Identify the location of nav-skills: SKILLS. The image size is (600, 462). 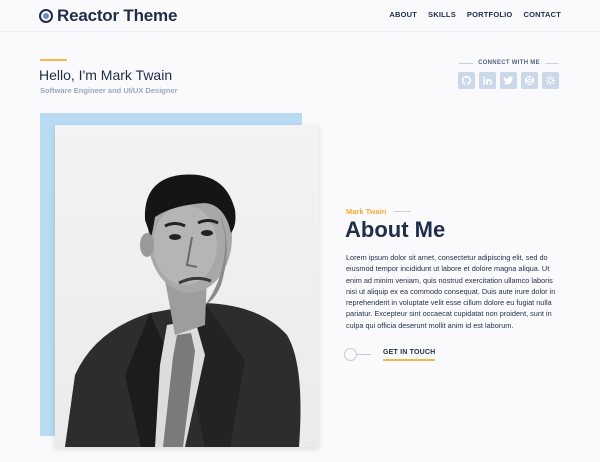
(442, 14).